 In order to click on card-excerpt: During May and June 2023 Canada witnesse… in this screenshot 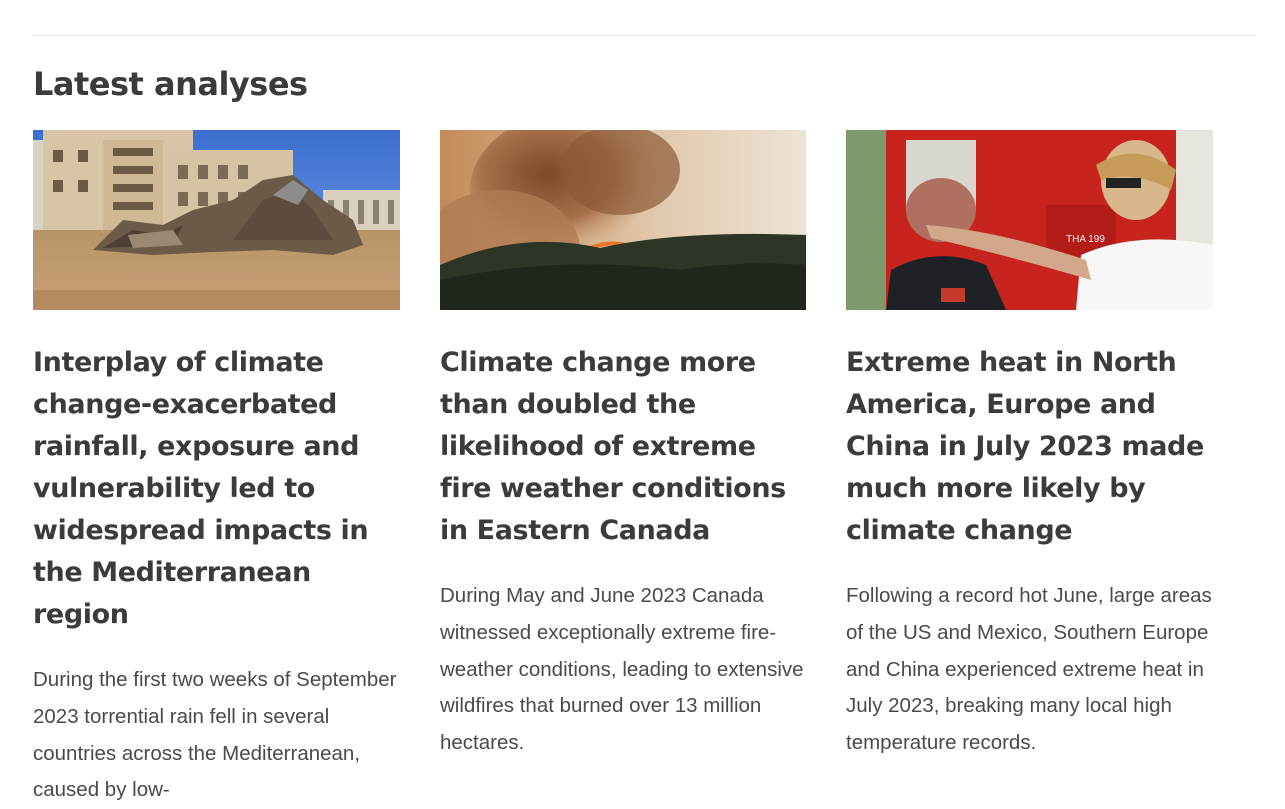, I will do `click(622, 669)`.